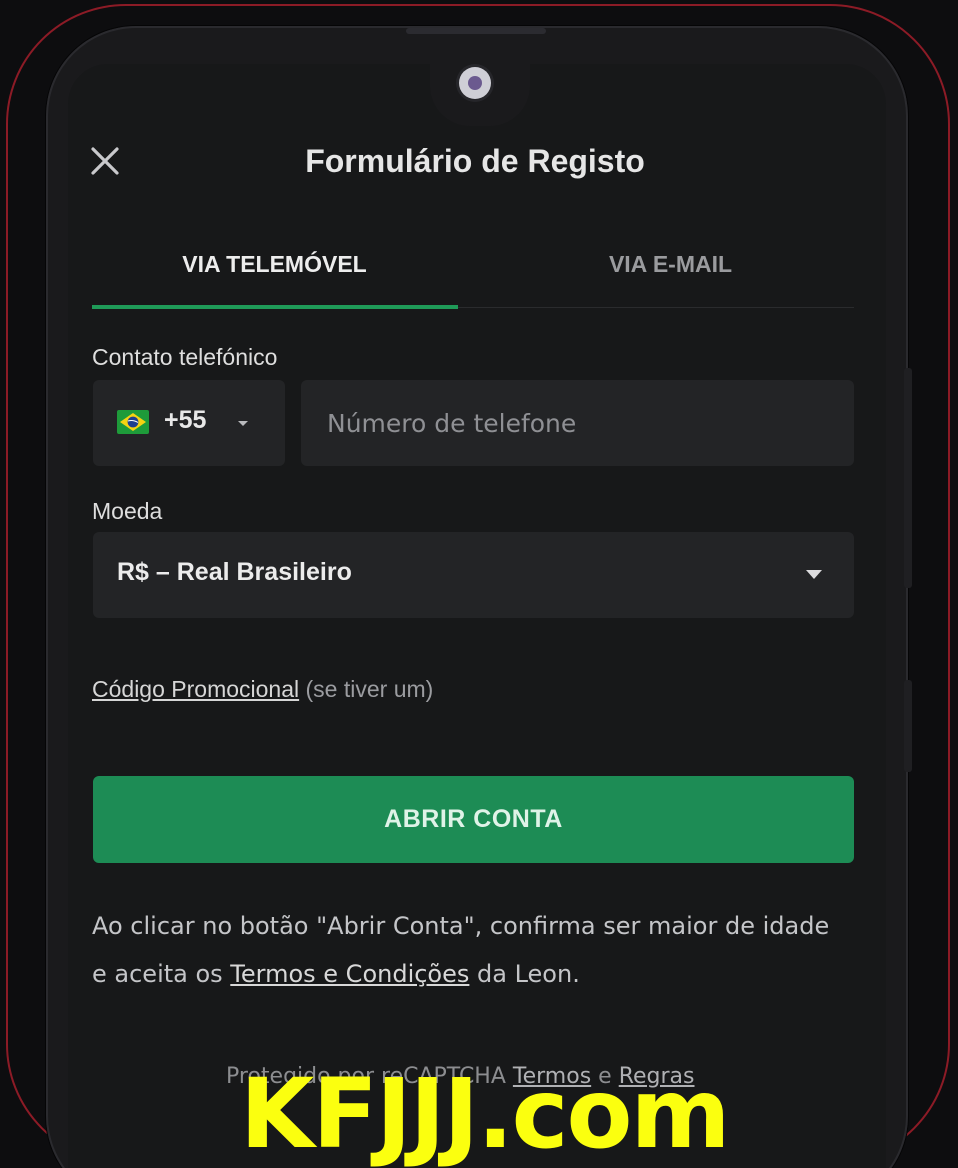 Image resolution: width=958 pixels, height=1168 pixels. I want to click on currency-selected-value: R$ – Real Brasileiro, so click(234, 572).